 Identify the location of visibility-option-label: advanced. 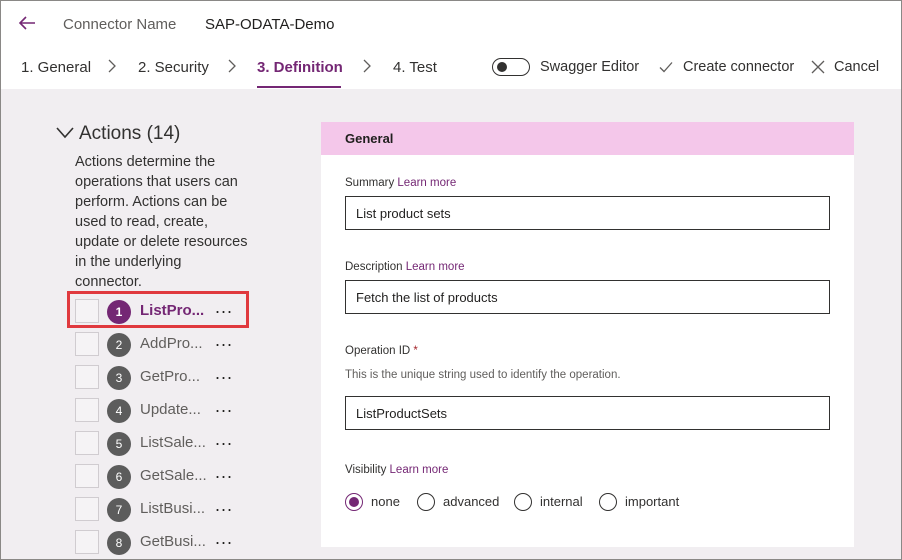
(471, 501).